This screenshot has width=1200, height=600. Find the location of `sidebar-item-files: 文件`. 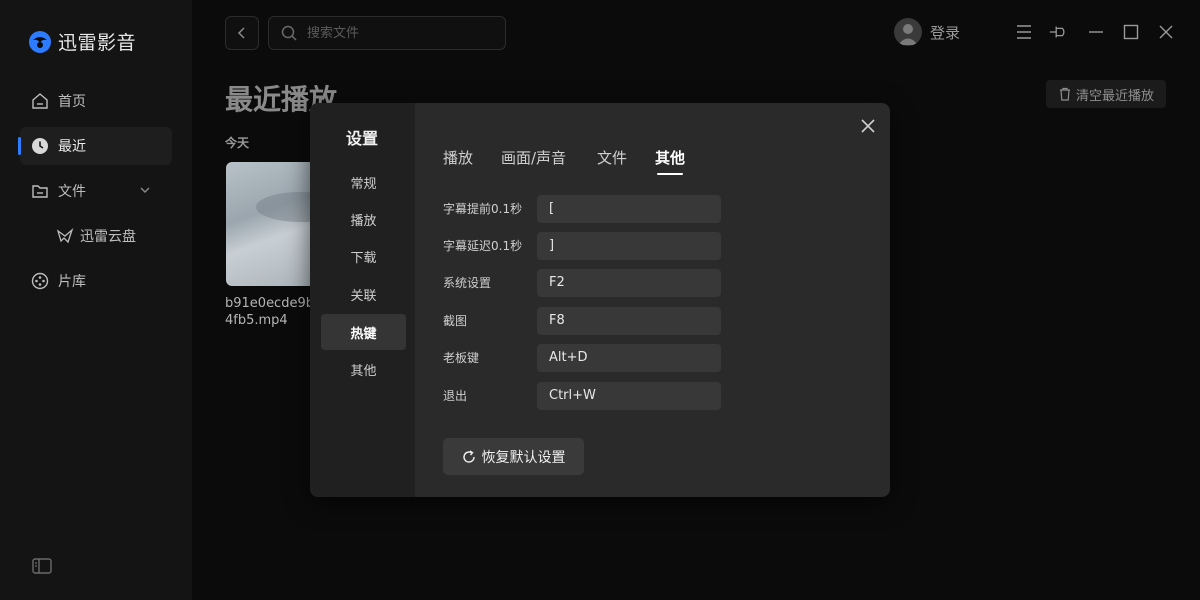

sidebar-item-files: 文件 is located at coordinates (96, 191).